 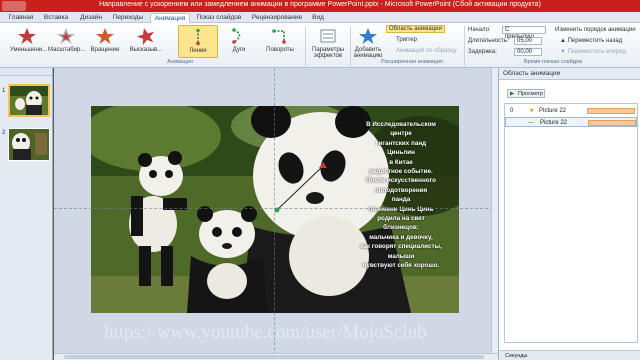 I want to click on duration-input: 05,00, so click(x=528, y=41).